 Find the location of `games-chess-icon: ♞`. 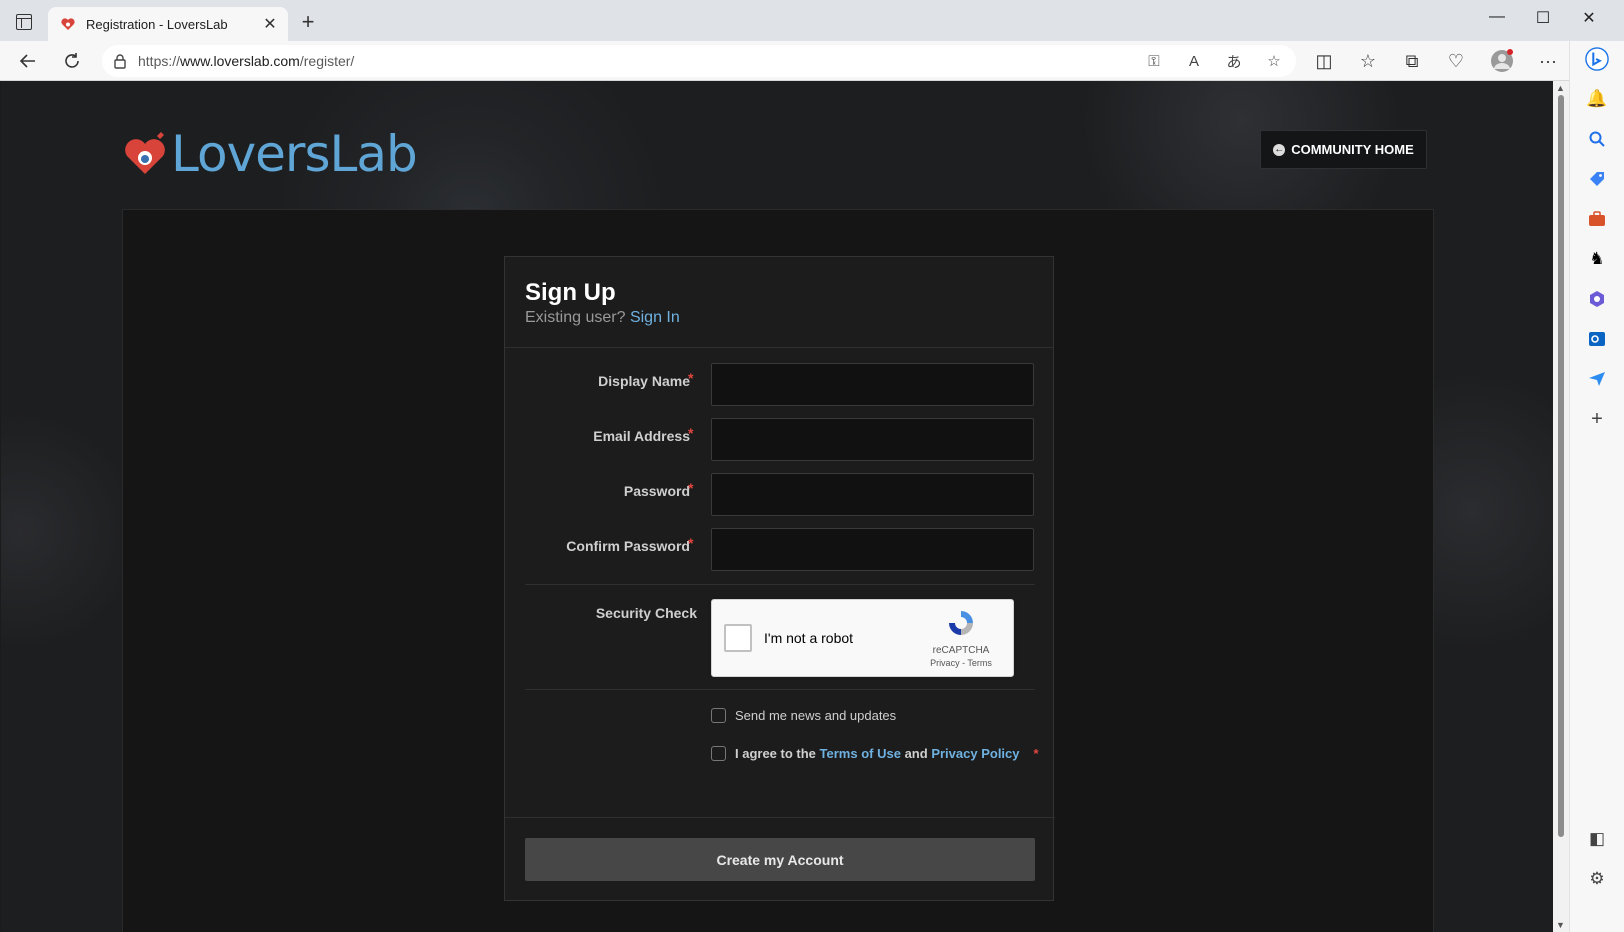

games-chess-icon: ♞ is located at coordinates (1597, 259).